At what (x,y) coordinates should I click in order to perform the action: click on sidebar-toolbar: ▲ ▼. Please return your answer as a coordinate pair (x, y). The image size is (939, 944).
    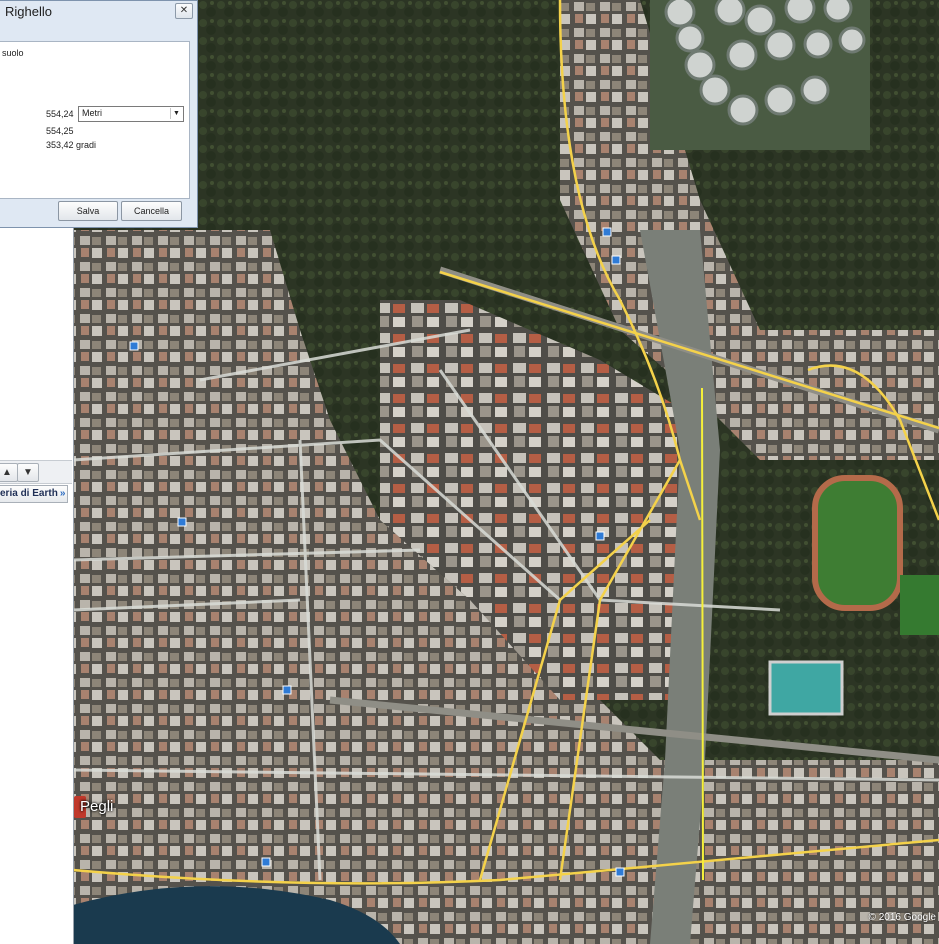
    Looking at the image, I should click on (36, 472).